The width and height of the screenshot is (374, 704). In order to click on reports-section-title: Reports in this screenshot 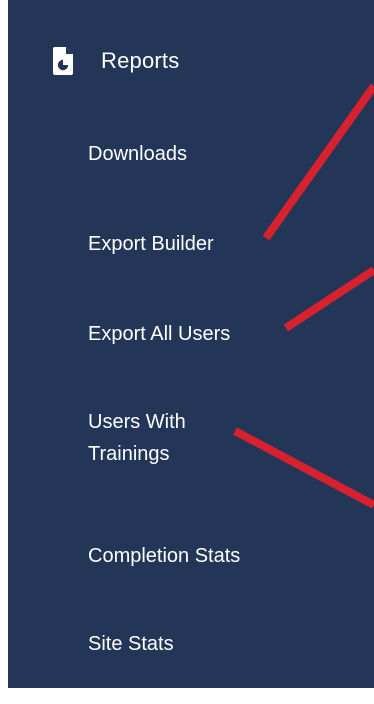, I will do `click(140, 60)`.